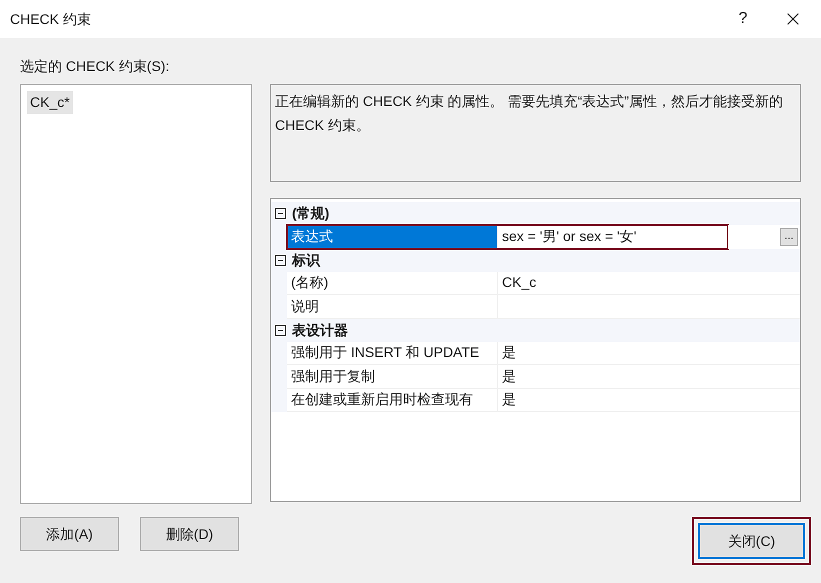 The image size is (821, 583). Describe the element at coordinates (612, 236) in the screenshot. I see `property-value: sex = '男' or sex = '女'` at that location.